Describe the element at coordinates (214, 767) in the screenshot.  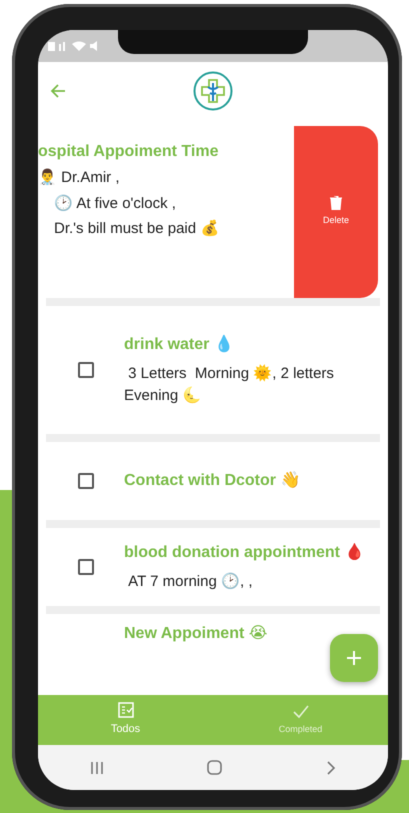
I see `home-icon` at that location.